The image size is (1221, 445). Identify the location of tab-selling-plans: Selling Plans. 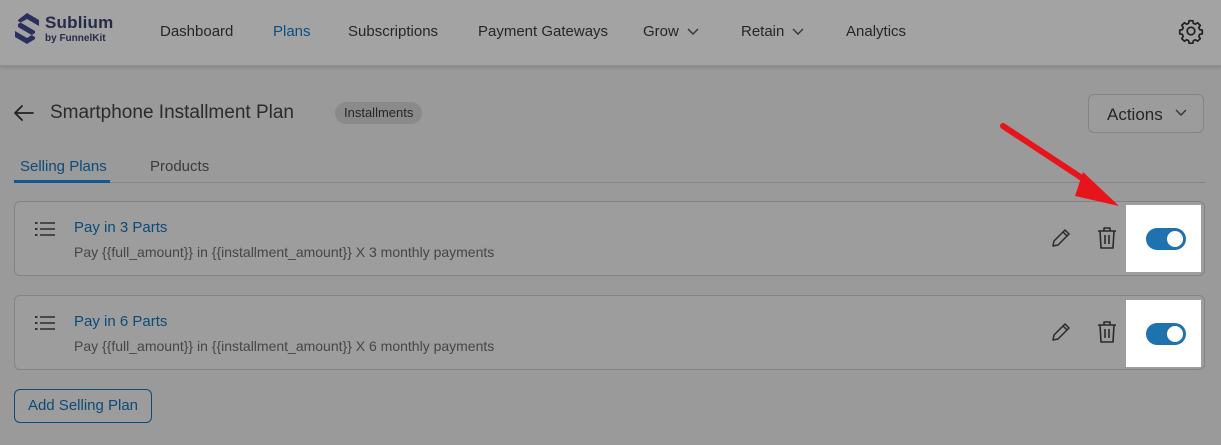
(63, 166).